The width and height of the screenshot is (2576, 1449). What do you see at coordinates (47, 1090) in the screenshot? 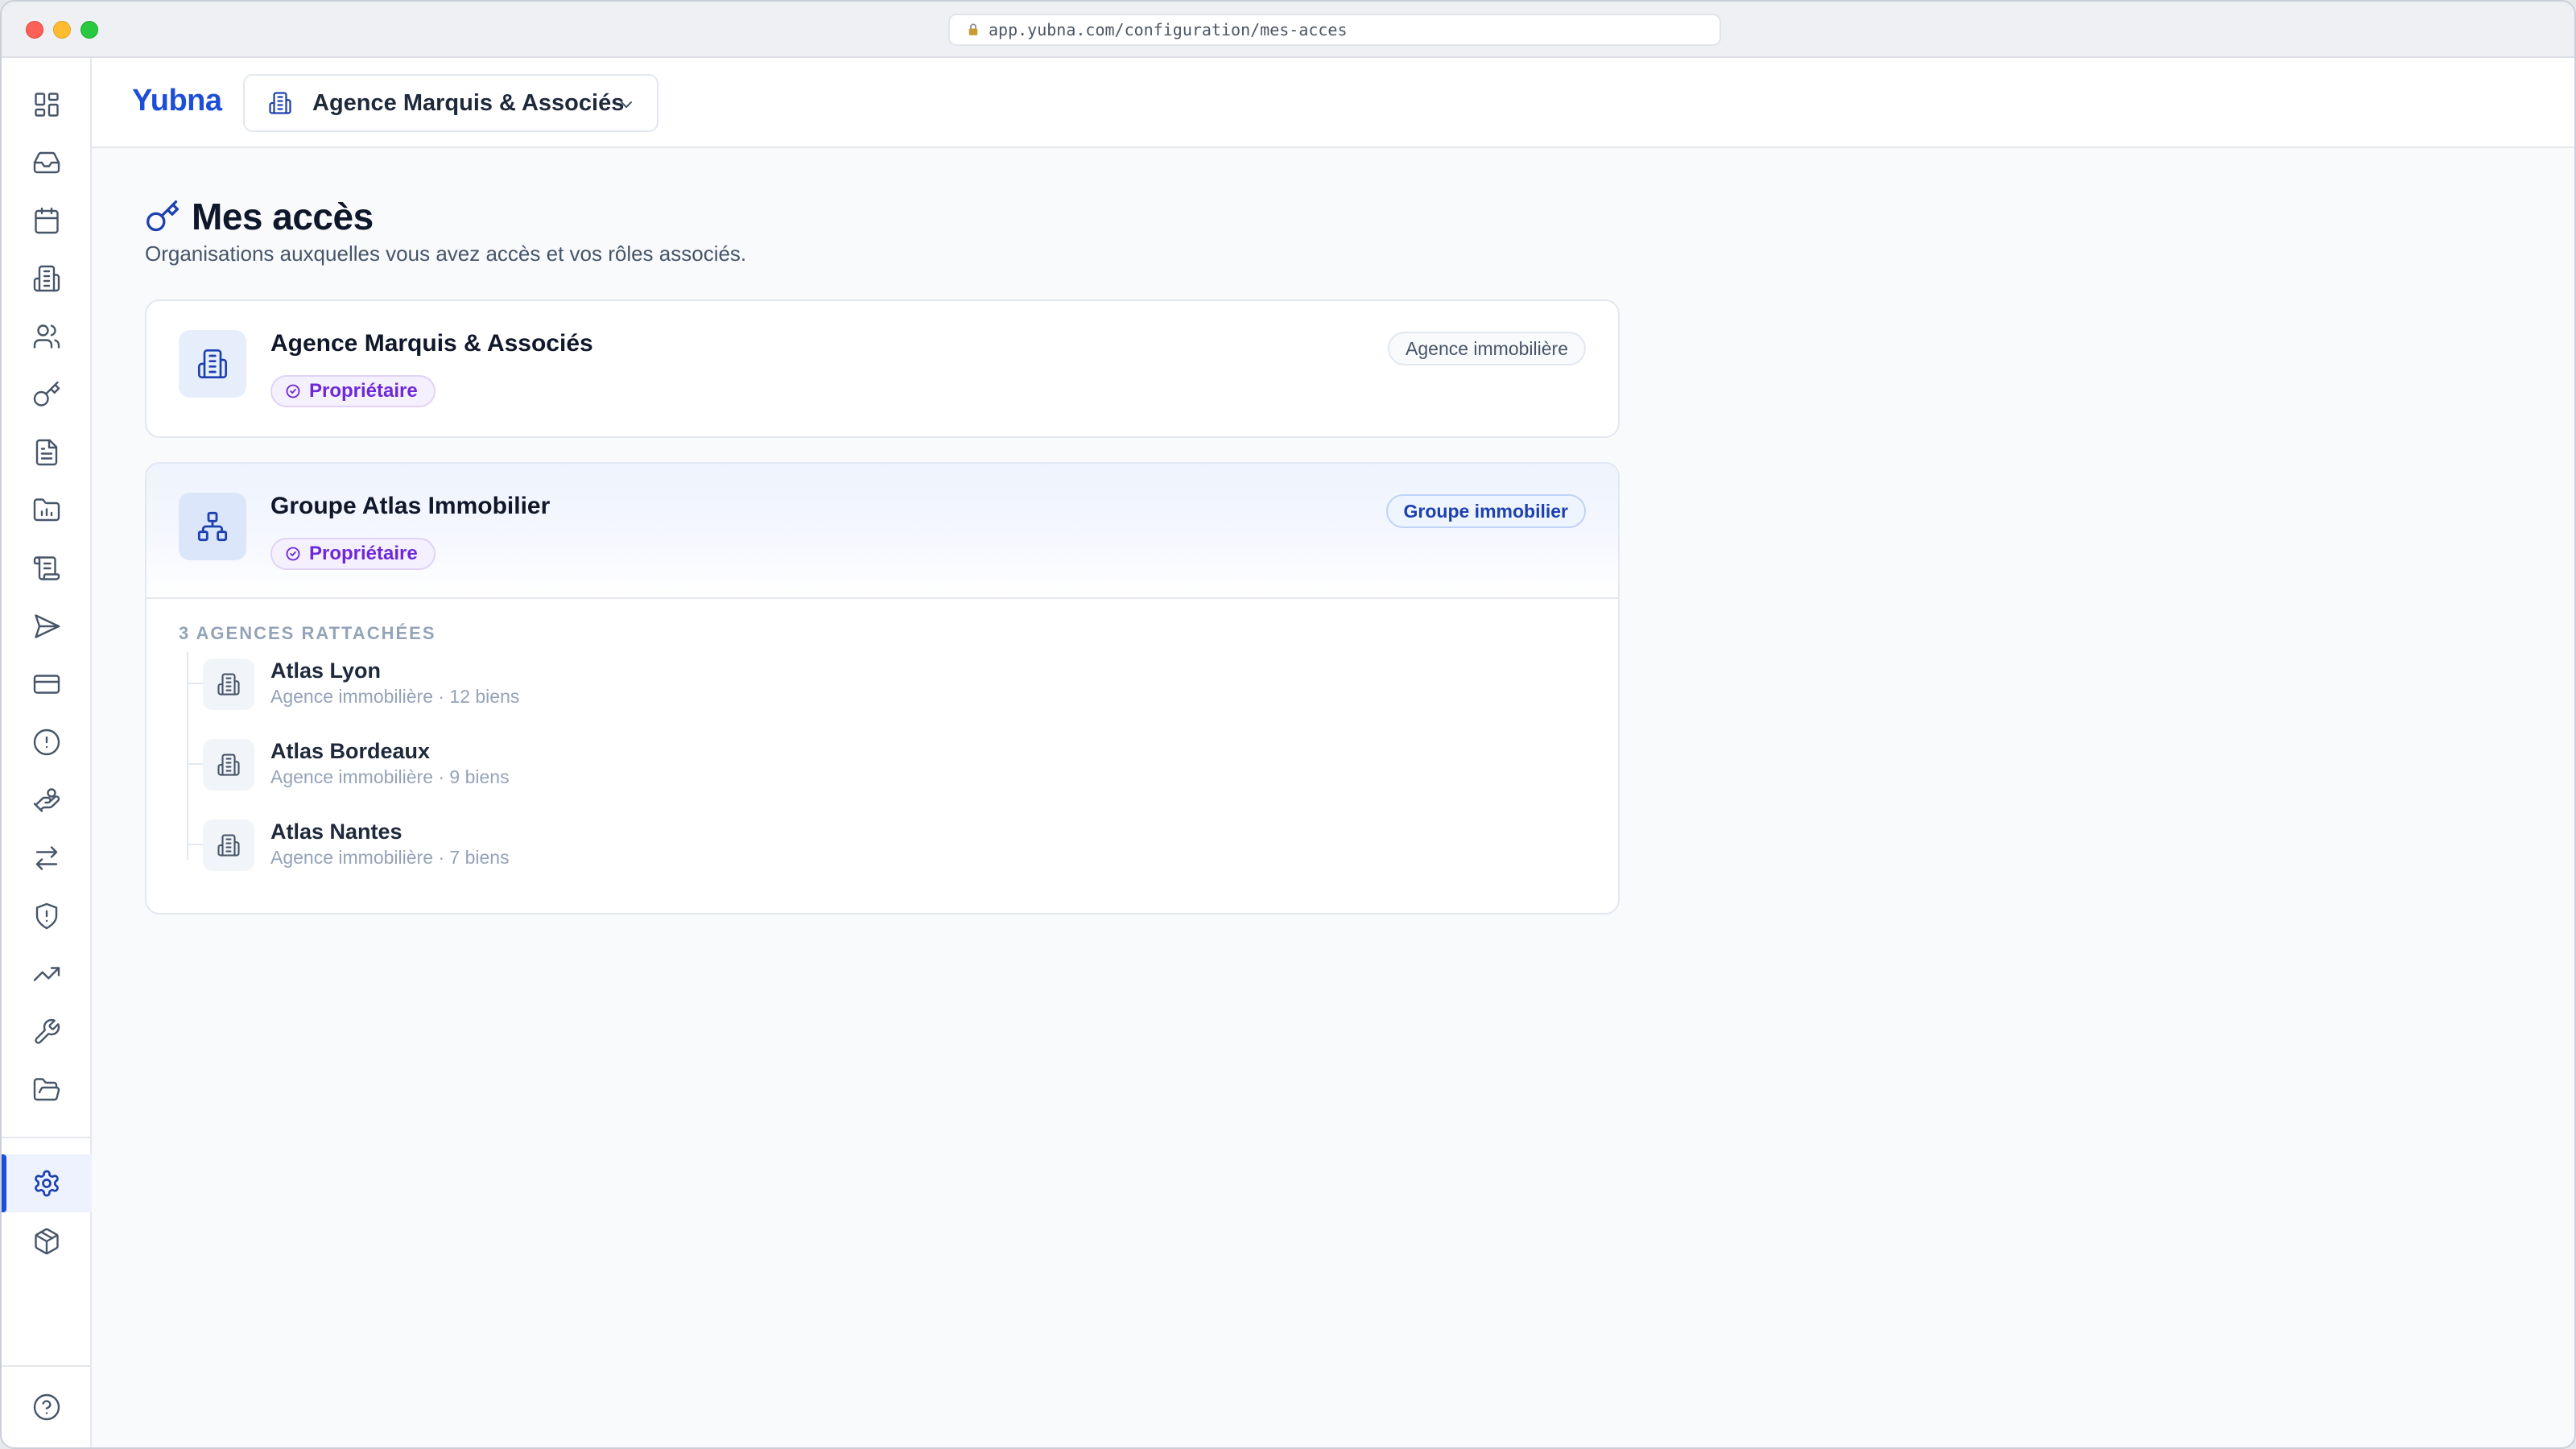
I see `folder-open-icon` at bounding box center [47, 1090].